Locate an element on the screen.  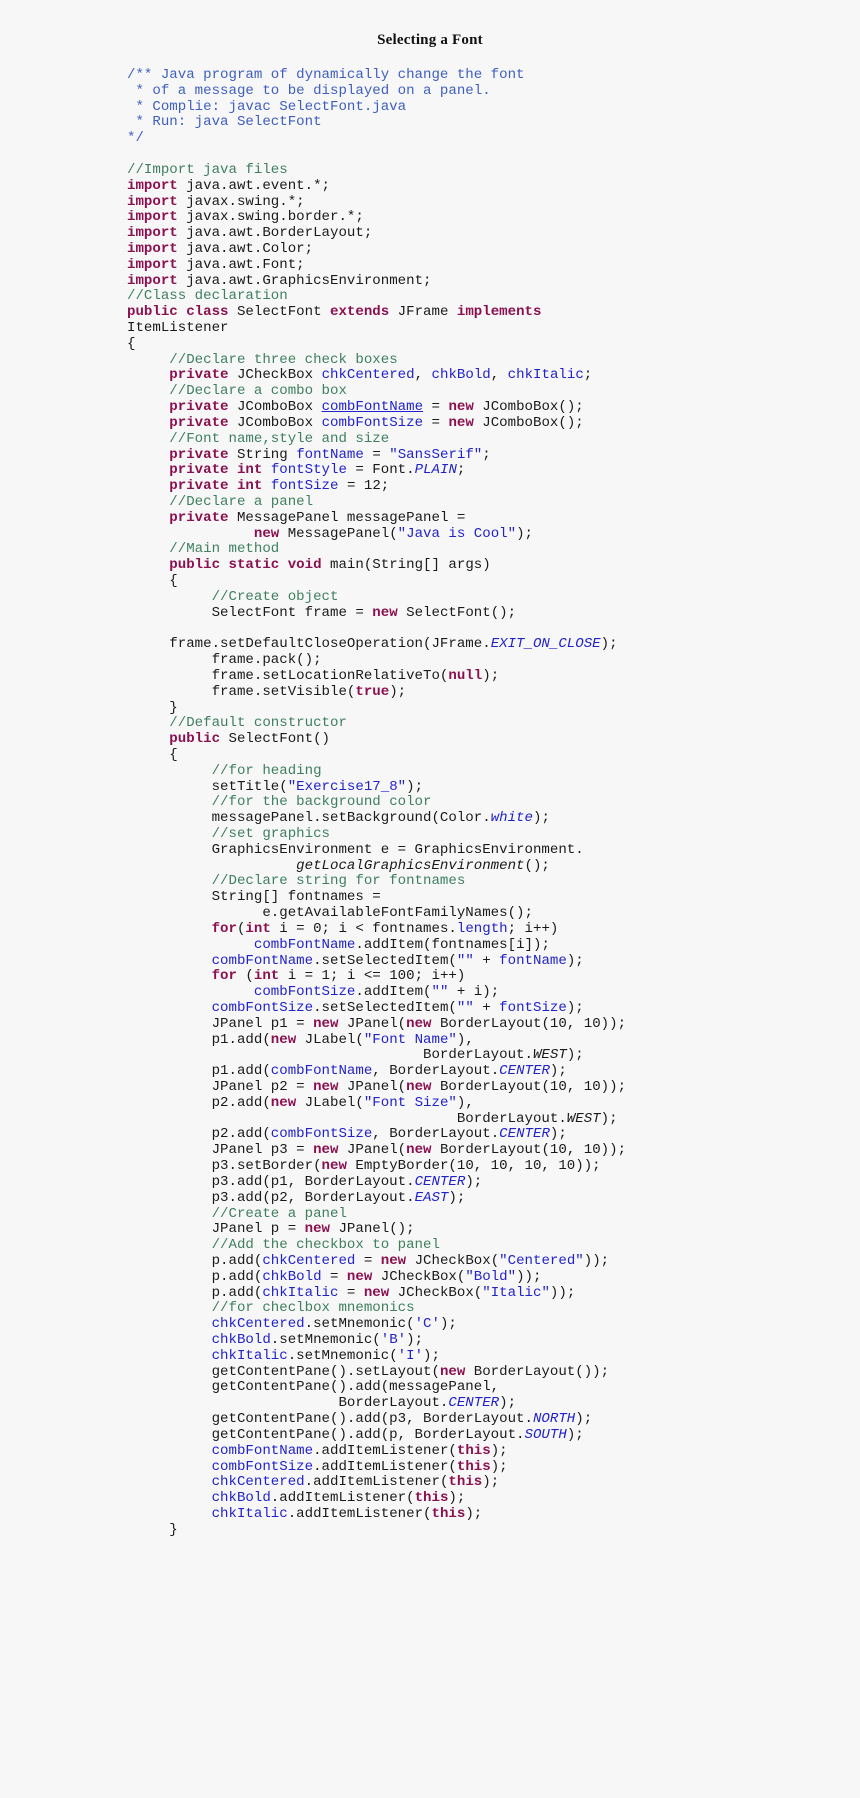
code-line: //Create object is located at coordinates (488, 597).